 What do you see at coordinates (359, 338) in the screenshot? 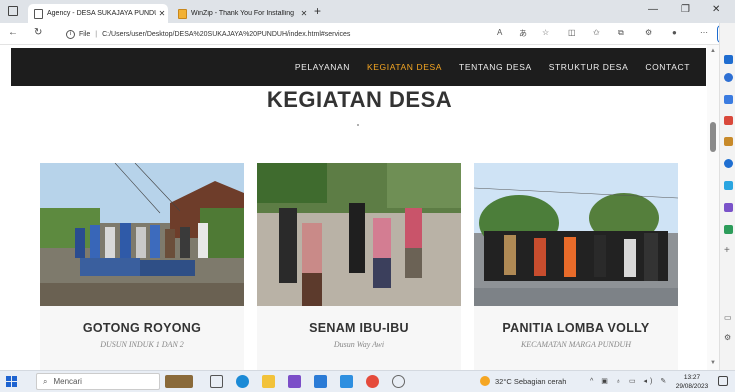
I see `card-caption: SENAM IBU-IBU Dusun Way Awi` at bounding box center [359, 338].